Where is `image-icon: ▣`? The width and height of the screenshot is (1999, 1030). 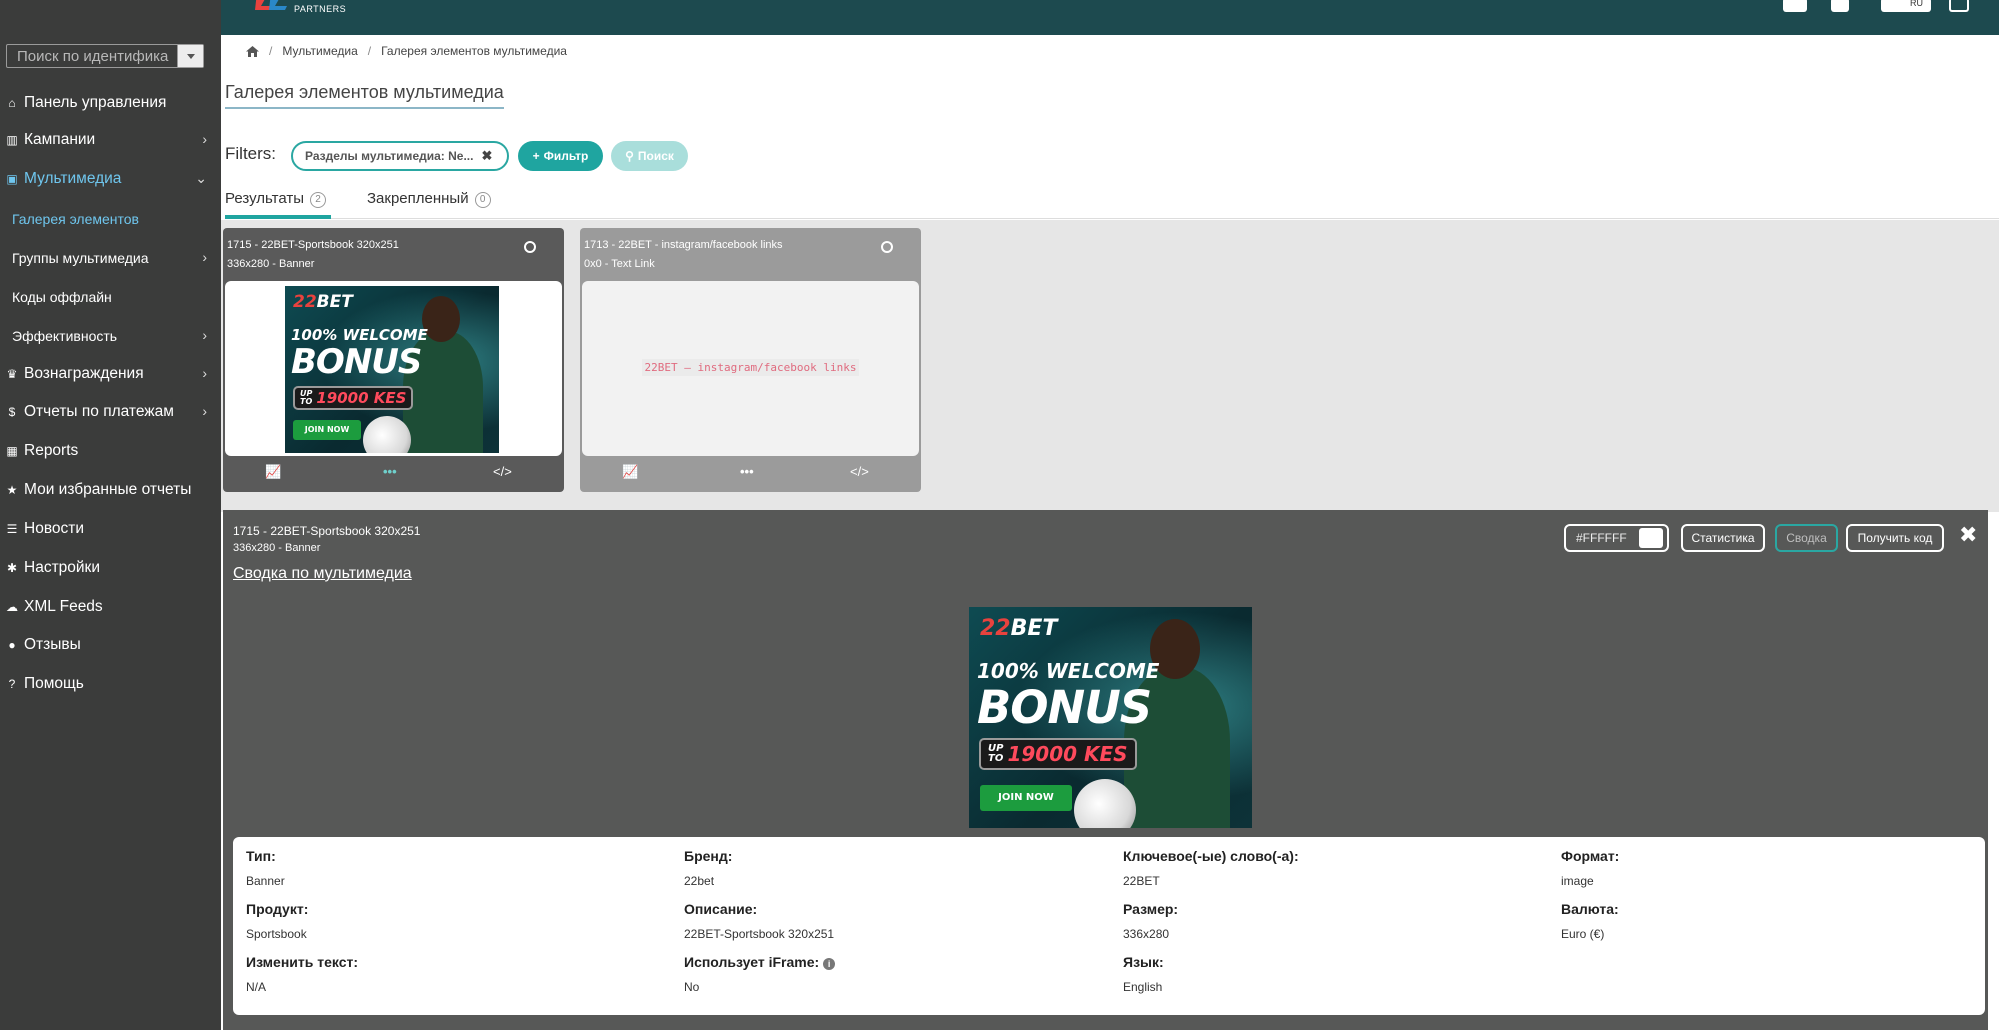 image-icon: ▣ is located at coordinates (12, 179).